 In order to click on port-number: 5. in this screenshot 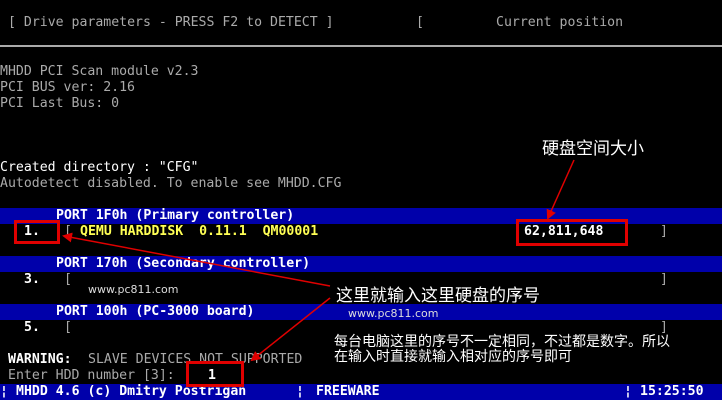, I will do `click(32, 328)`.